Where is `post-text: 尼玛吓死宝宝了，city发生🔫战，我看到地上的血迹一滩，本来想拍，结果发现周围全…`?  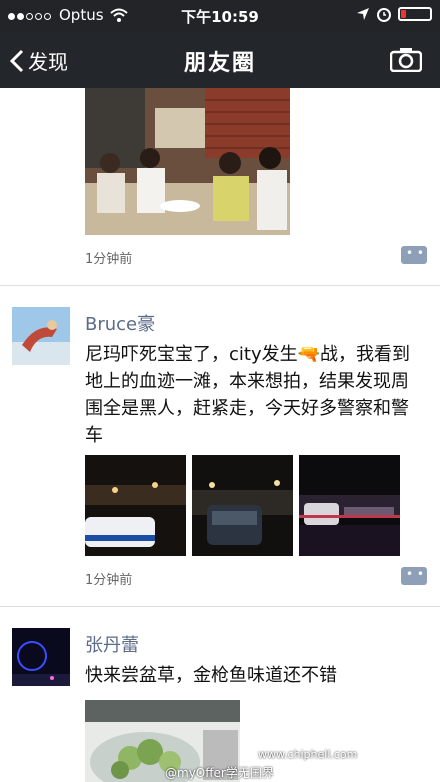
post-text: 尼玛吓死宝宝了，city发生🔫战，我看到地上的血迹一滩，本来想拍，结果发现周围全… is located at coordinates (248, 395).